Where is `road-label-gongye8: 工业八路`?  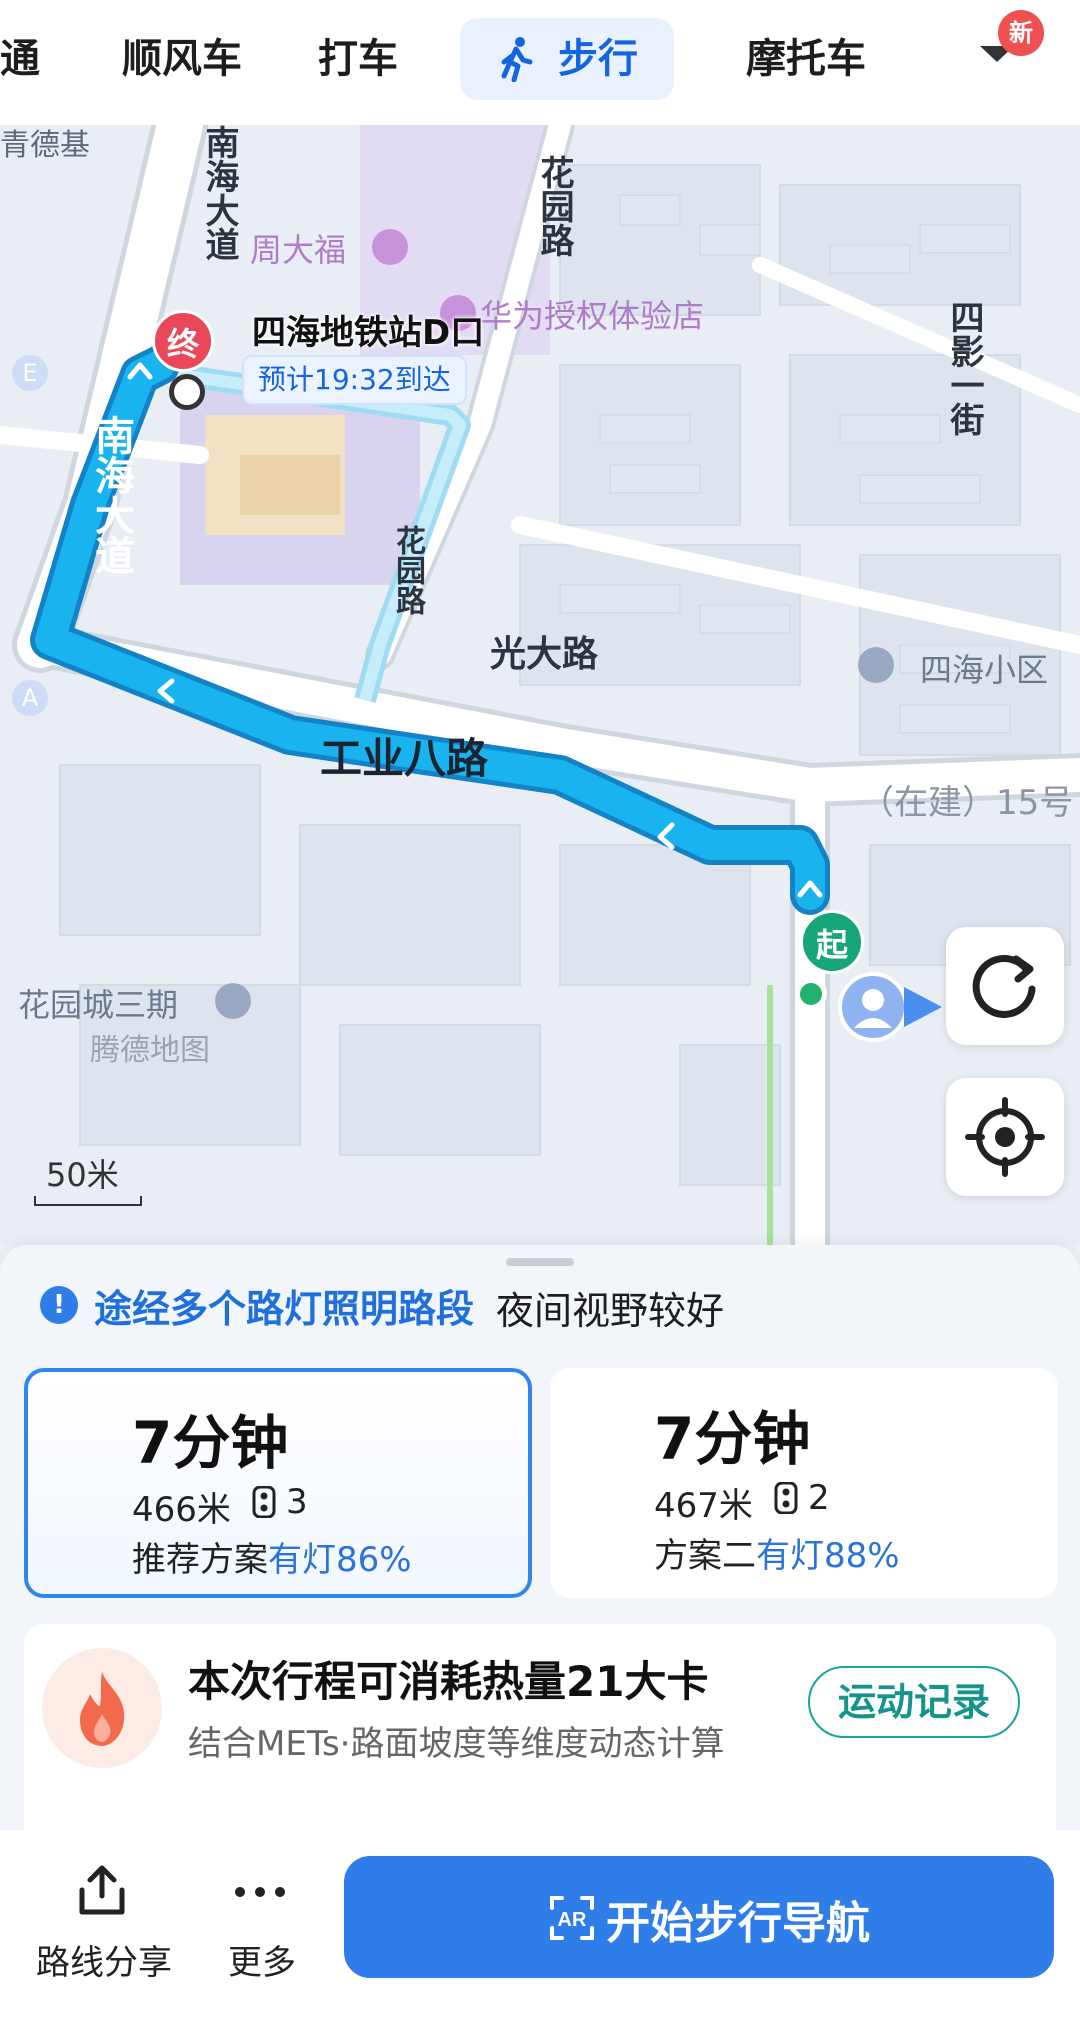 road-label-gongye8: 工业八路 is located at coordinates (404, 758).